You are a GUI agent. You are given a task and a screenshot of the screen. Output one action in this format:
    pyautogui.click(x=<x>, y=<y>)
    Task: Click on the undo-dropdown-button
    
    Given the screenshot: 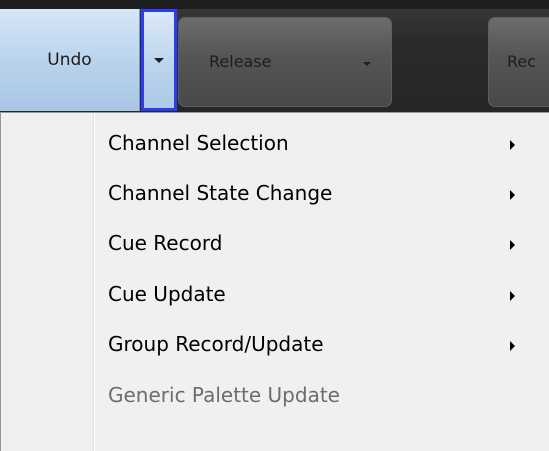 What is the action you would take?
    pyautogui.click(x=159, y=60)
    